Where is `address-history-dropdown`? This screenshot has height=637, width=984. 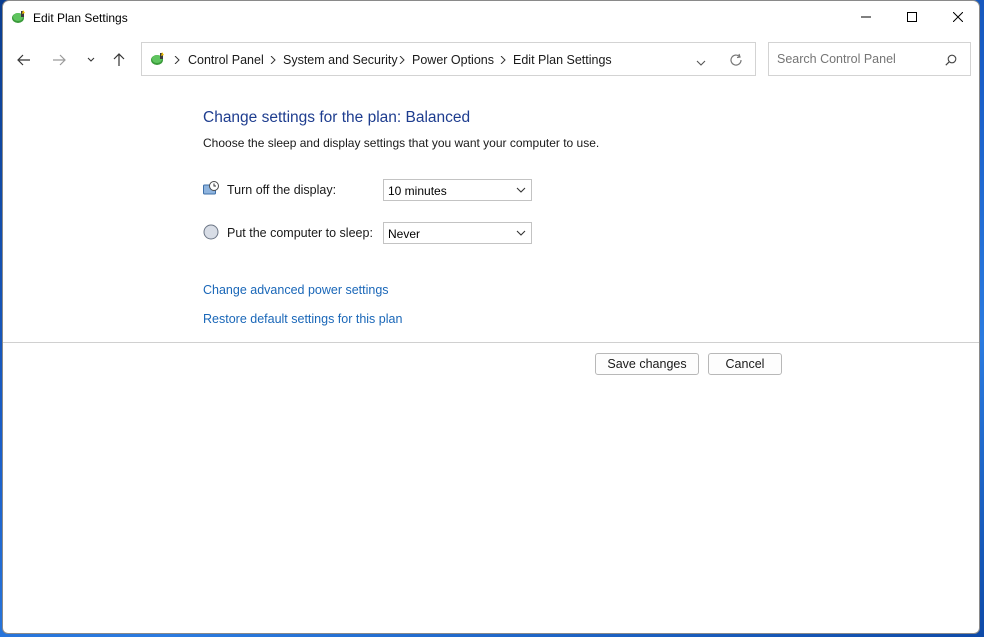 address-history-dropdown is located at coordinates (701, 63).